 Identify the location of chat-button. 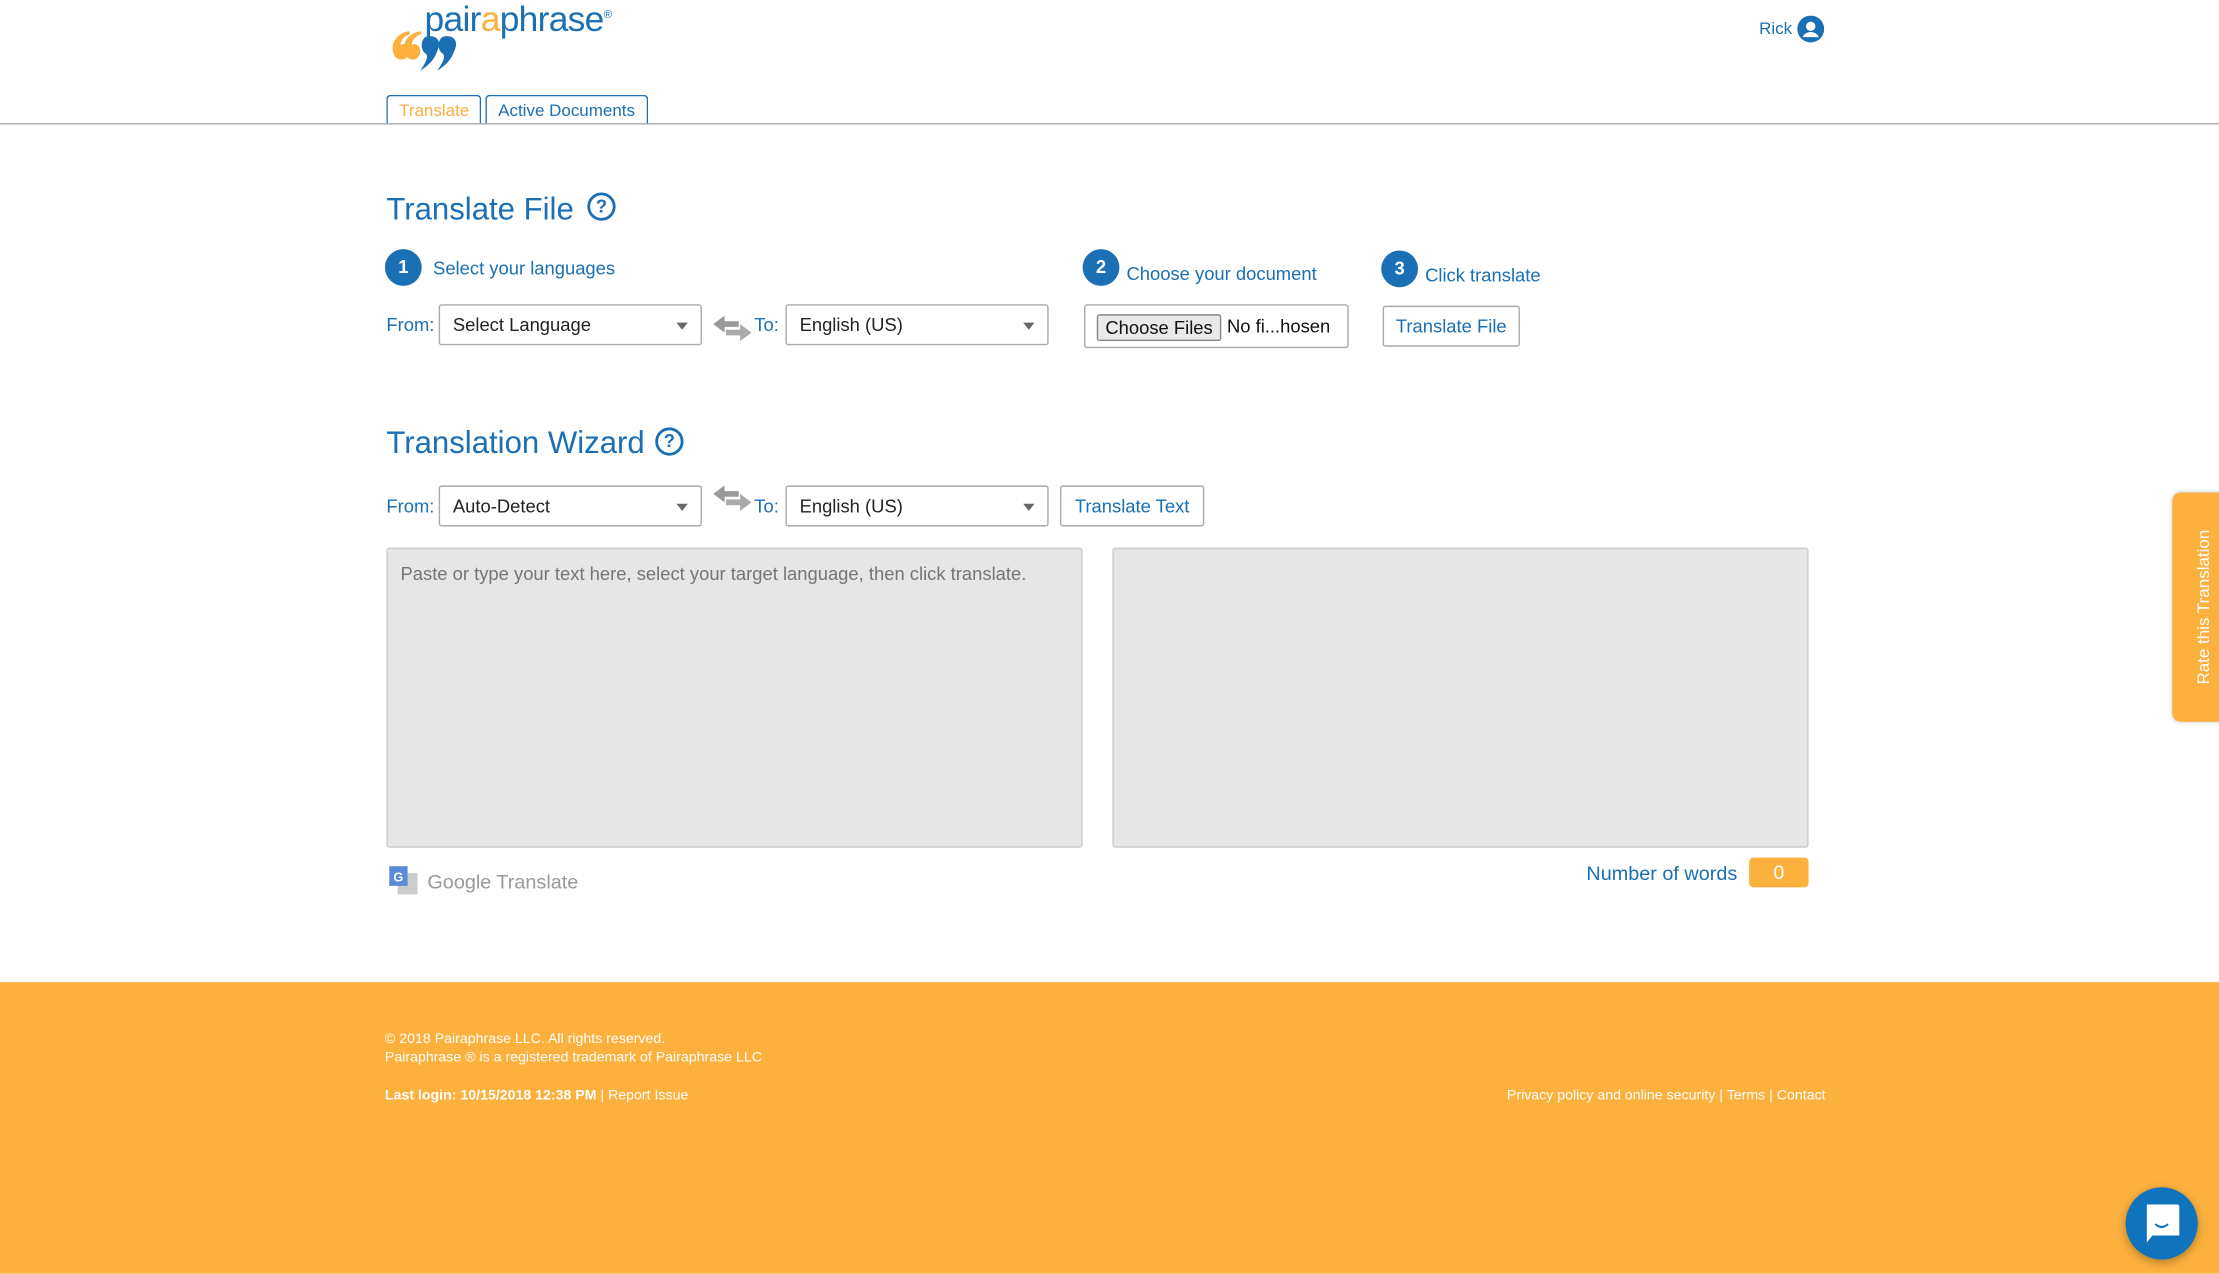
(2161, 1223).